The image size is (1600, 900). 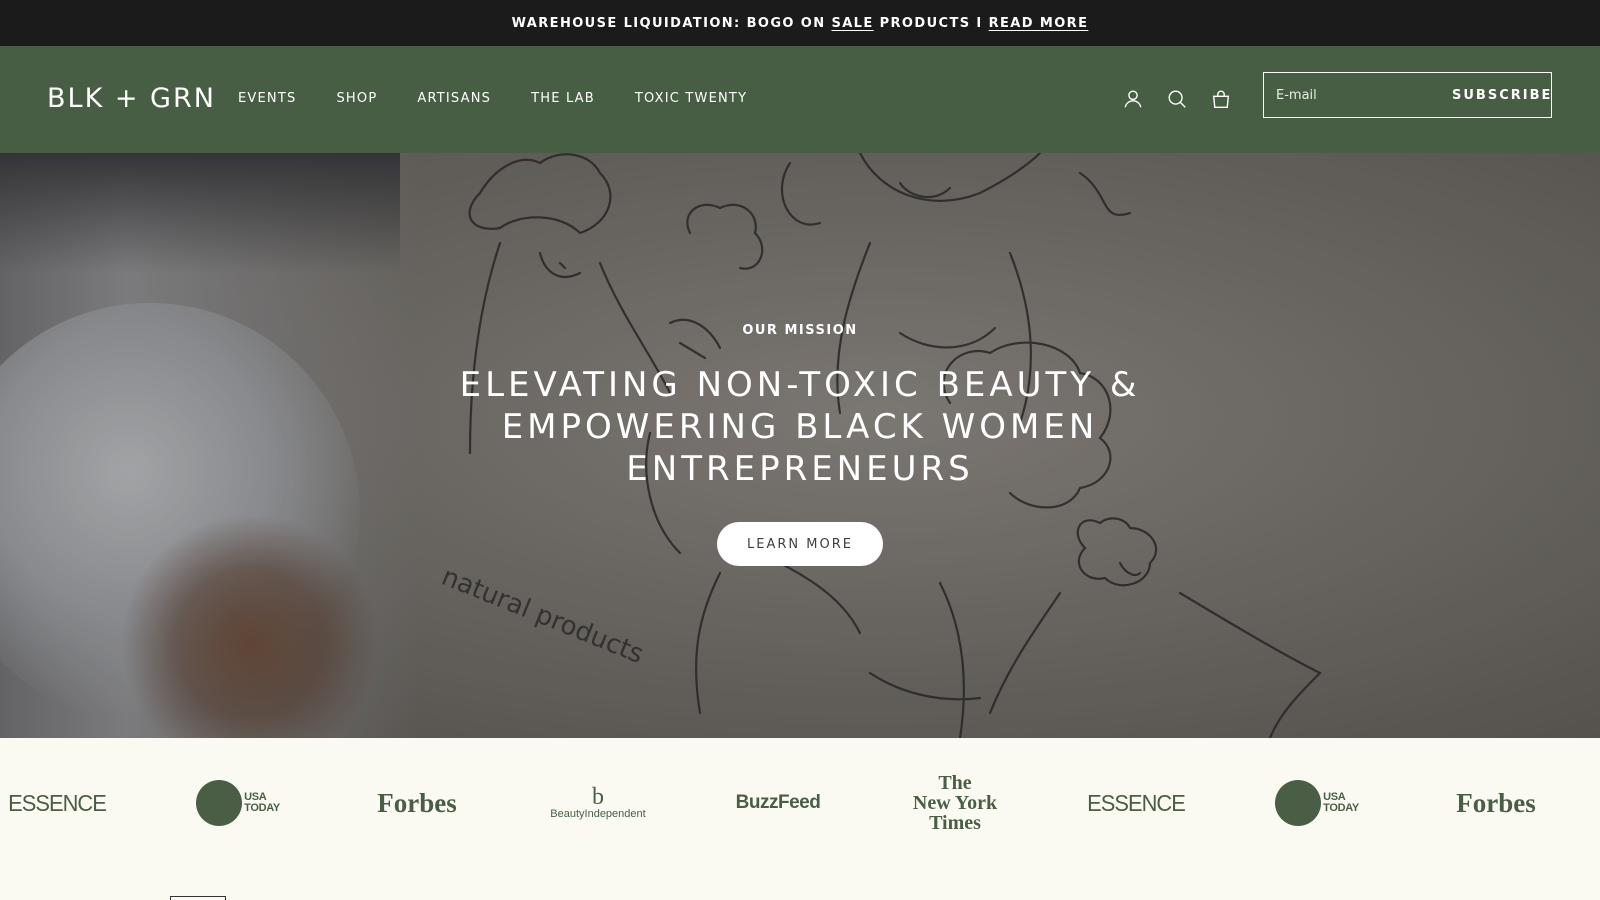 I want to click on sale-link: SALE, so click(x=852, y=23).